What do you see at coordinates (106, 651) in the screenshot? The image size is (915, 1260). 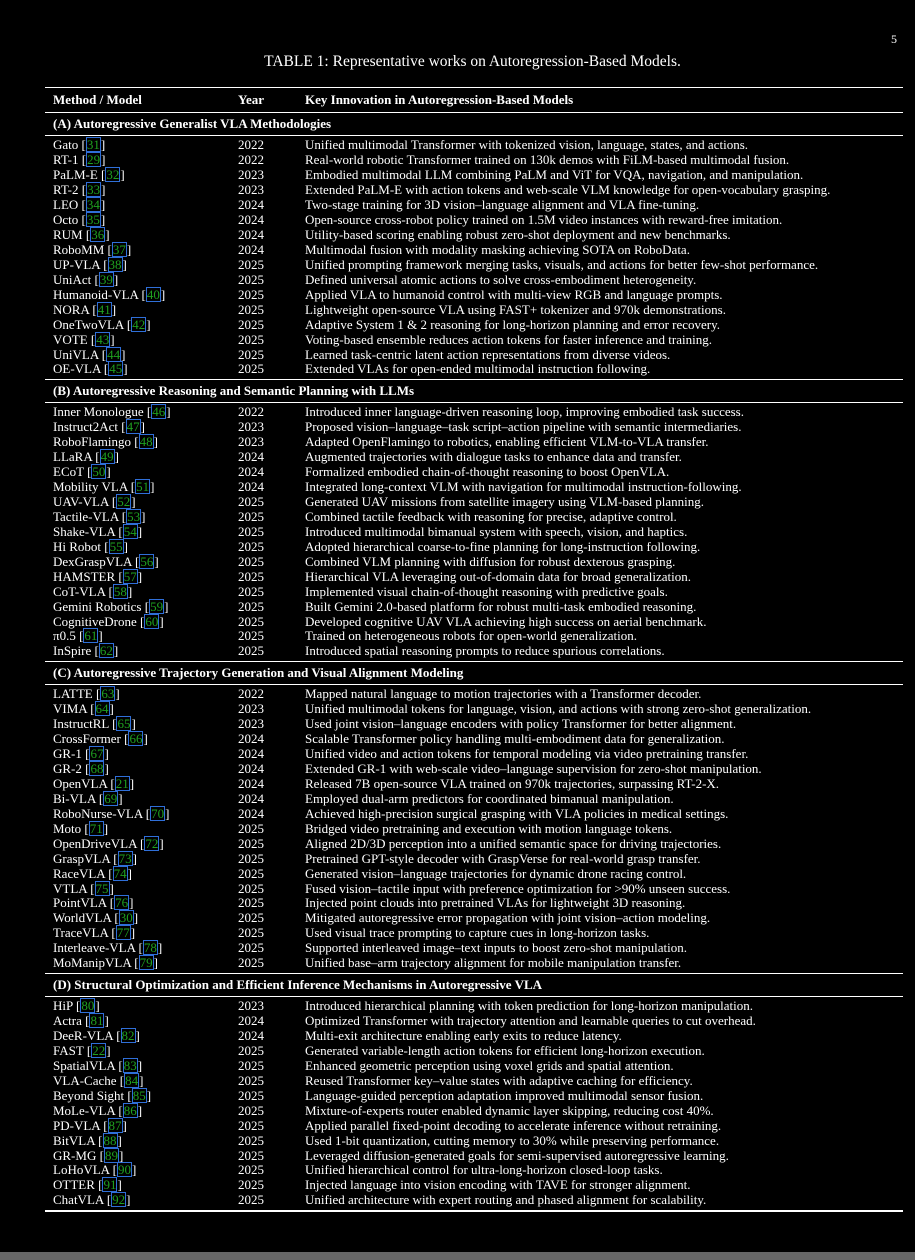 I see `citation-link: 62` at bounding box center [106, 651].